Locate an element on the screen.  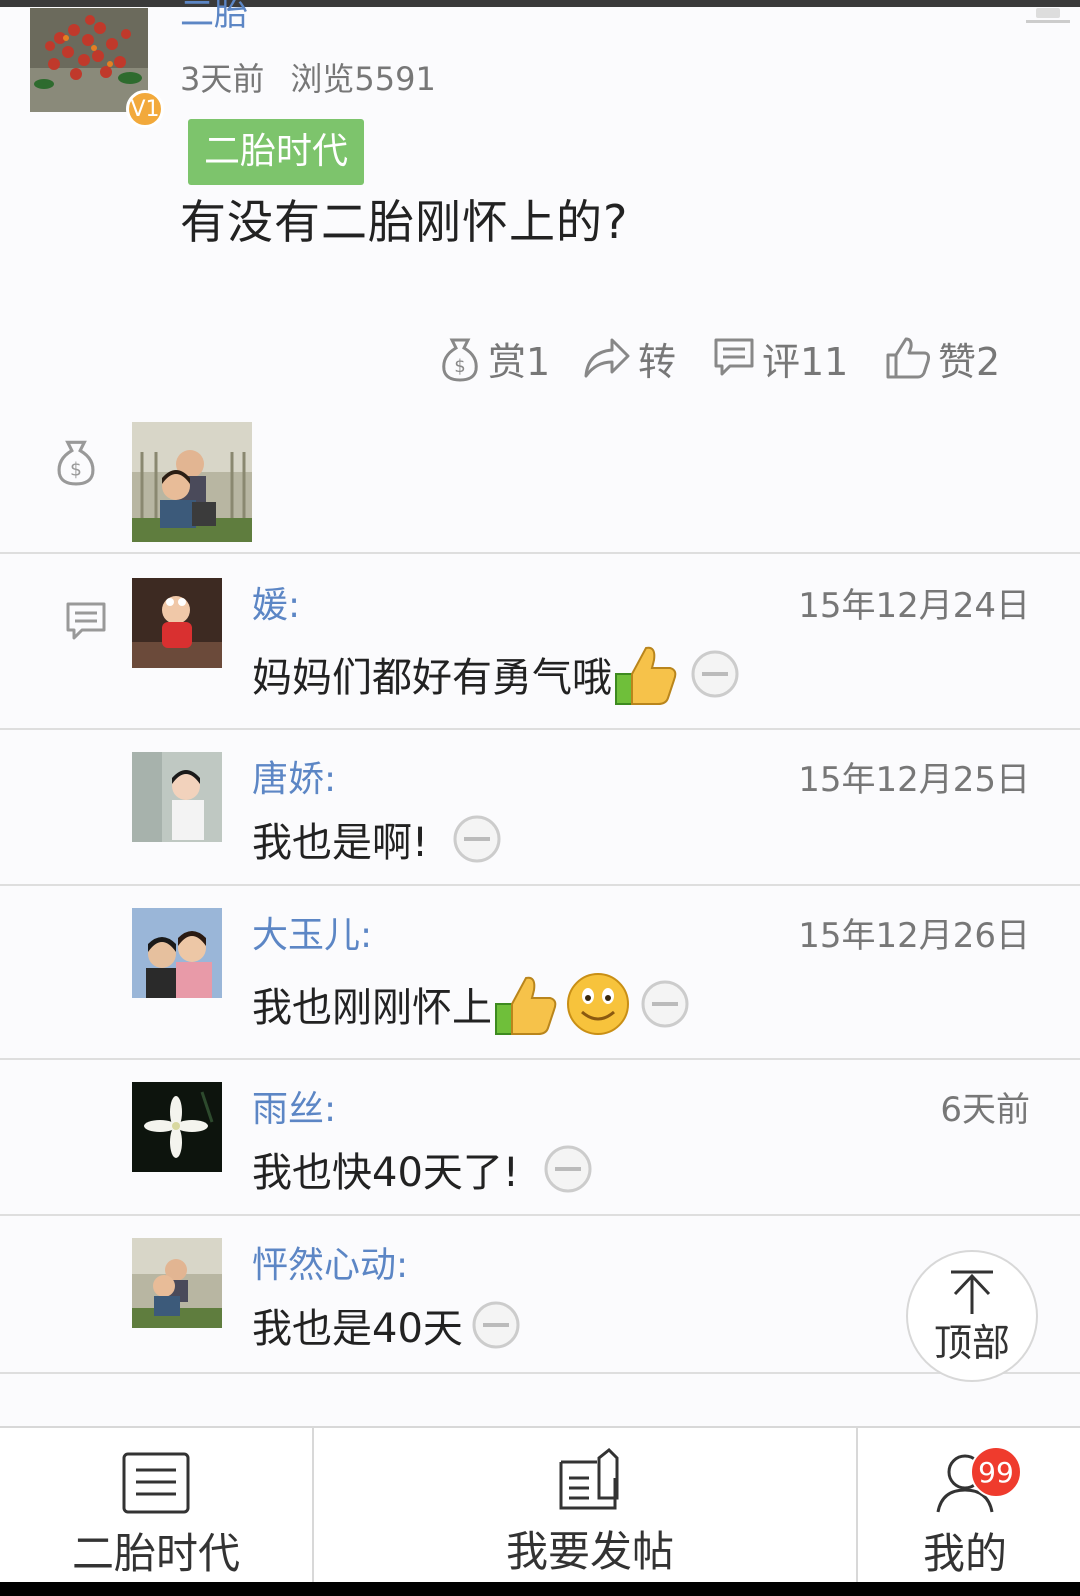
rewarder-avatar is located at coordinates (192, 482).